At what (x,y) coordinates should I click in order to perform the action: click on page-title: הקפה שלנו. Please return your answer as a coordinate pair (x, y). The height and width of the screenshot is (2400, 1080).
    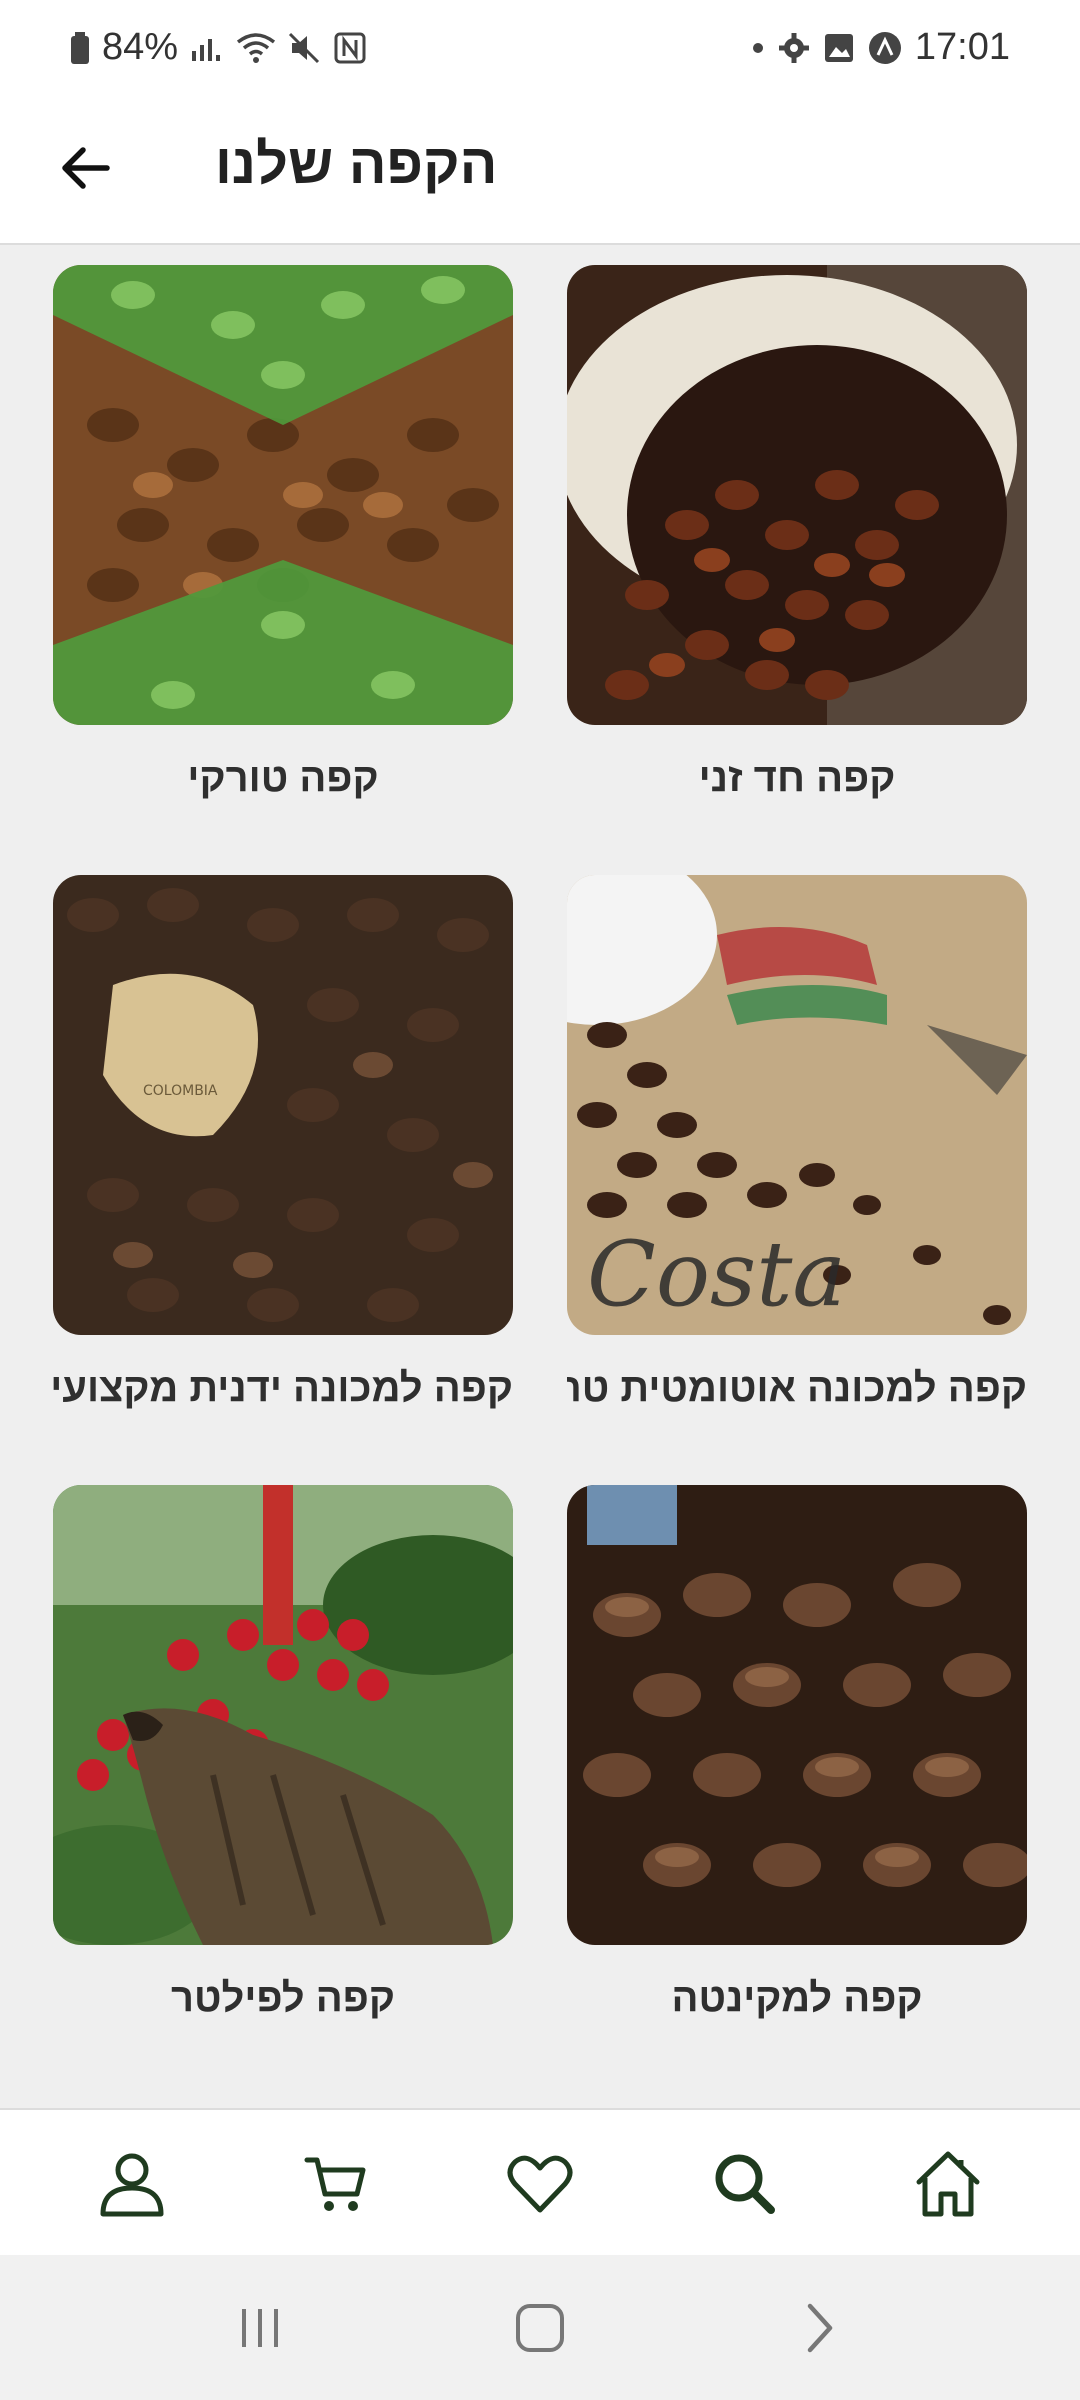
    Looking at the image, I should click on (356, 163).